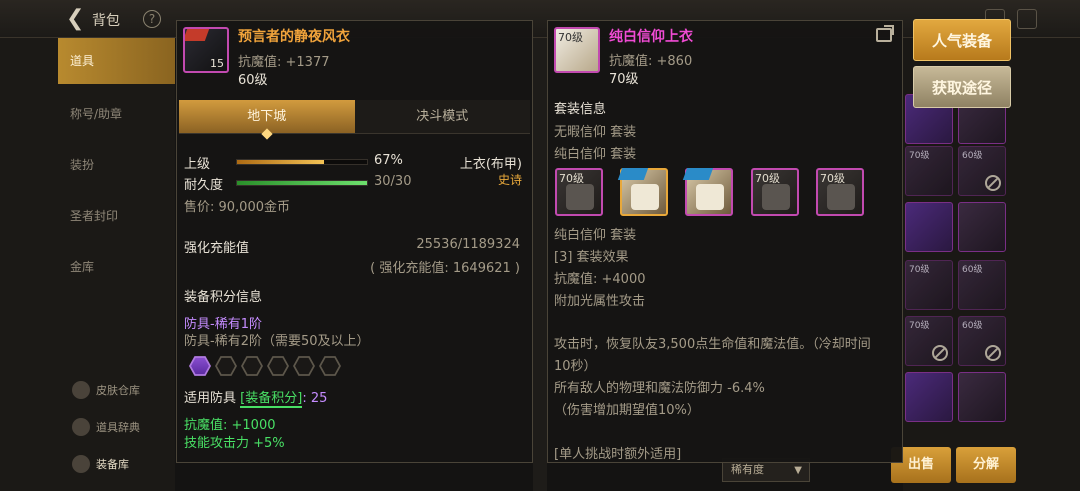  I want to click on apply-armor: 适用防具 [装备积分]: 25, so click(256, 397).